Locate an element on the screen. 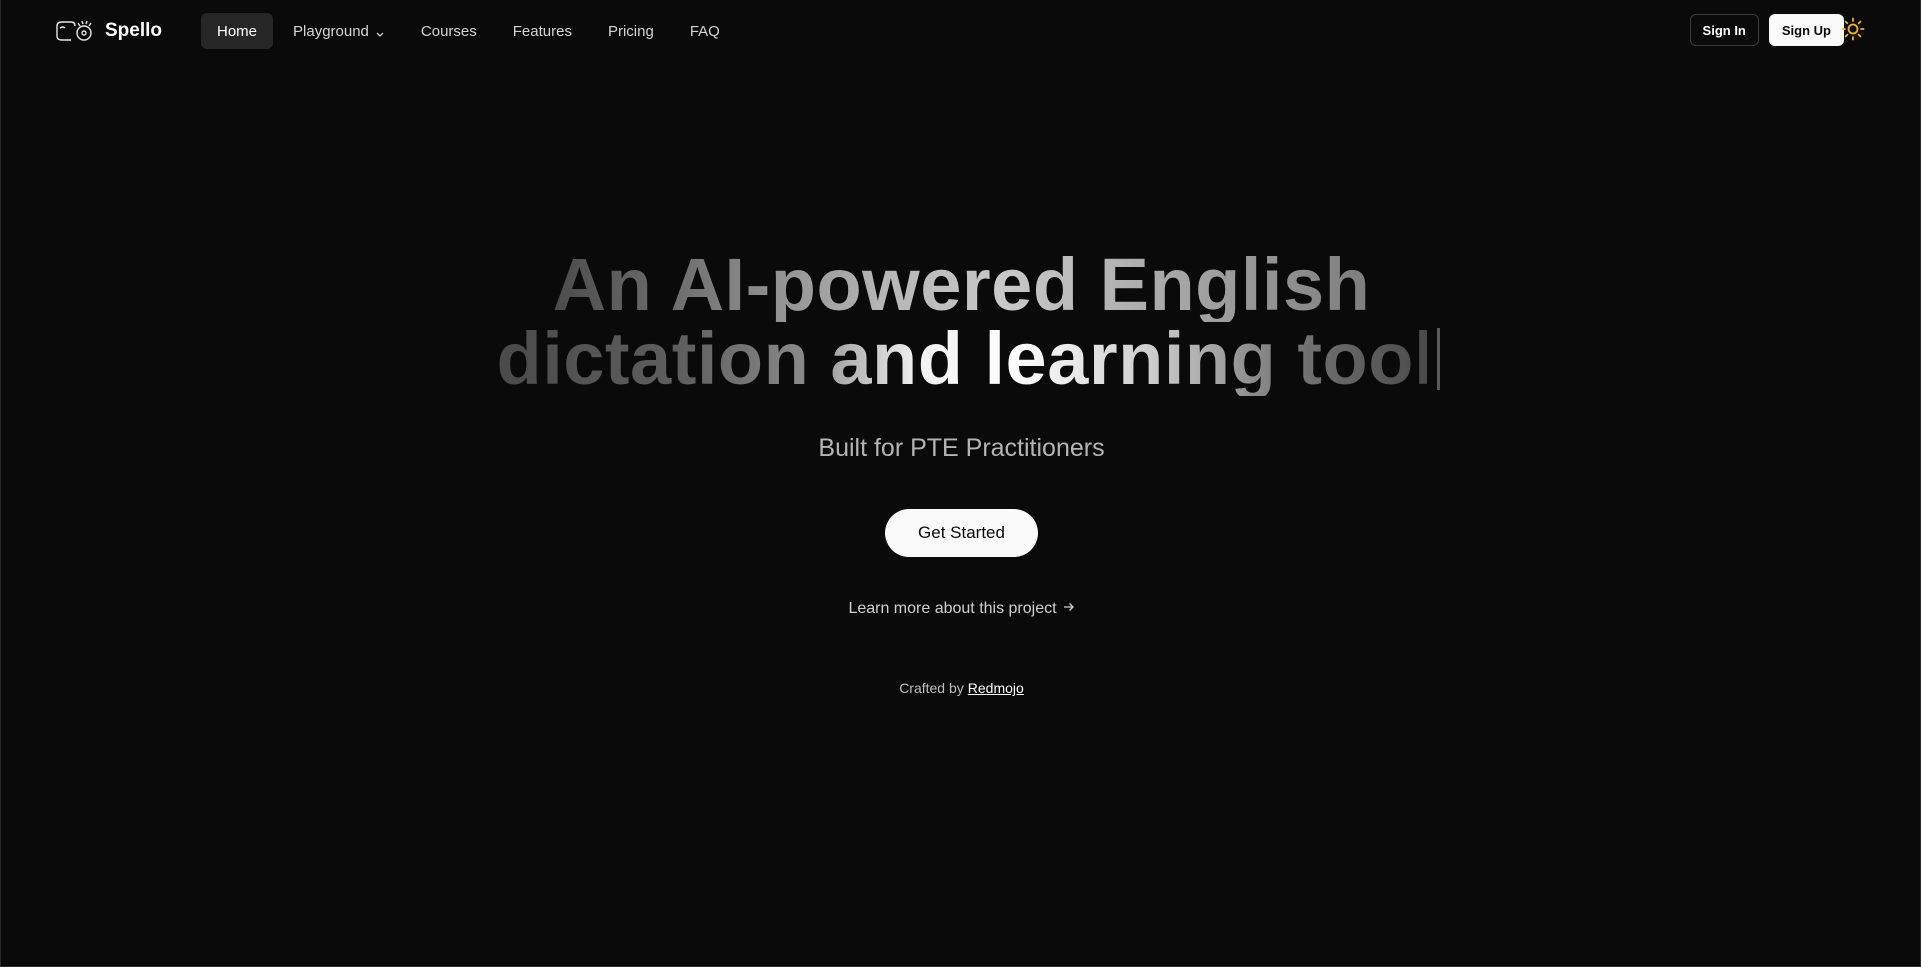 The image size is (1921, 967). brand-name: Spello is located at coordinates (134, 30).